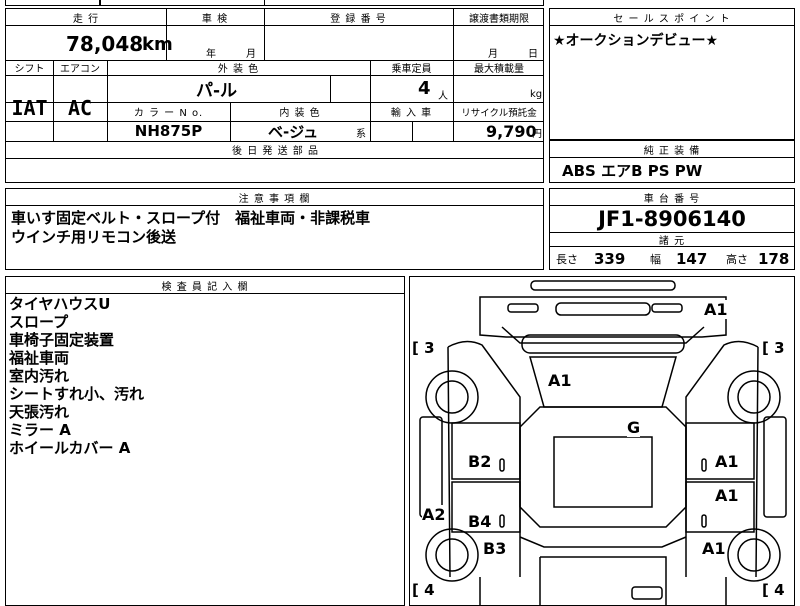  I want to click on interior-color-header: 内 装 色, so click(300, 113).